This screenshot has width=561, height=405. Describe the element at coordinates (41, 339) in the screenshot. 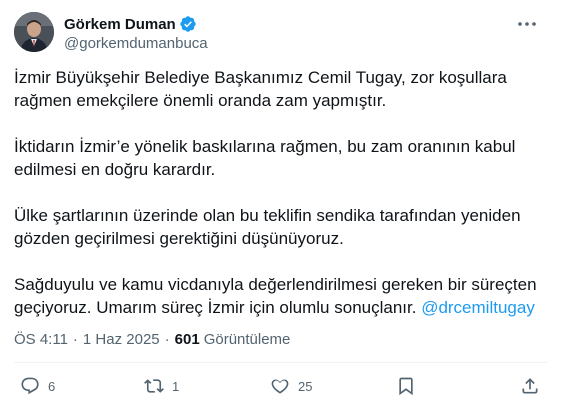

I see `tweet-time: ÖS 4:11` at that location.